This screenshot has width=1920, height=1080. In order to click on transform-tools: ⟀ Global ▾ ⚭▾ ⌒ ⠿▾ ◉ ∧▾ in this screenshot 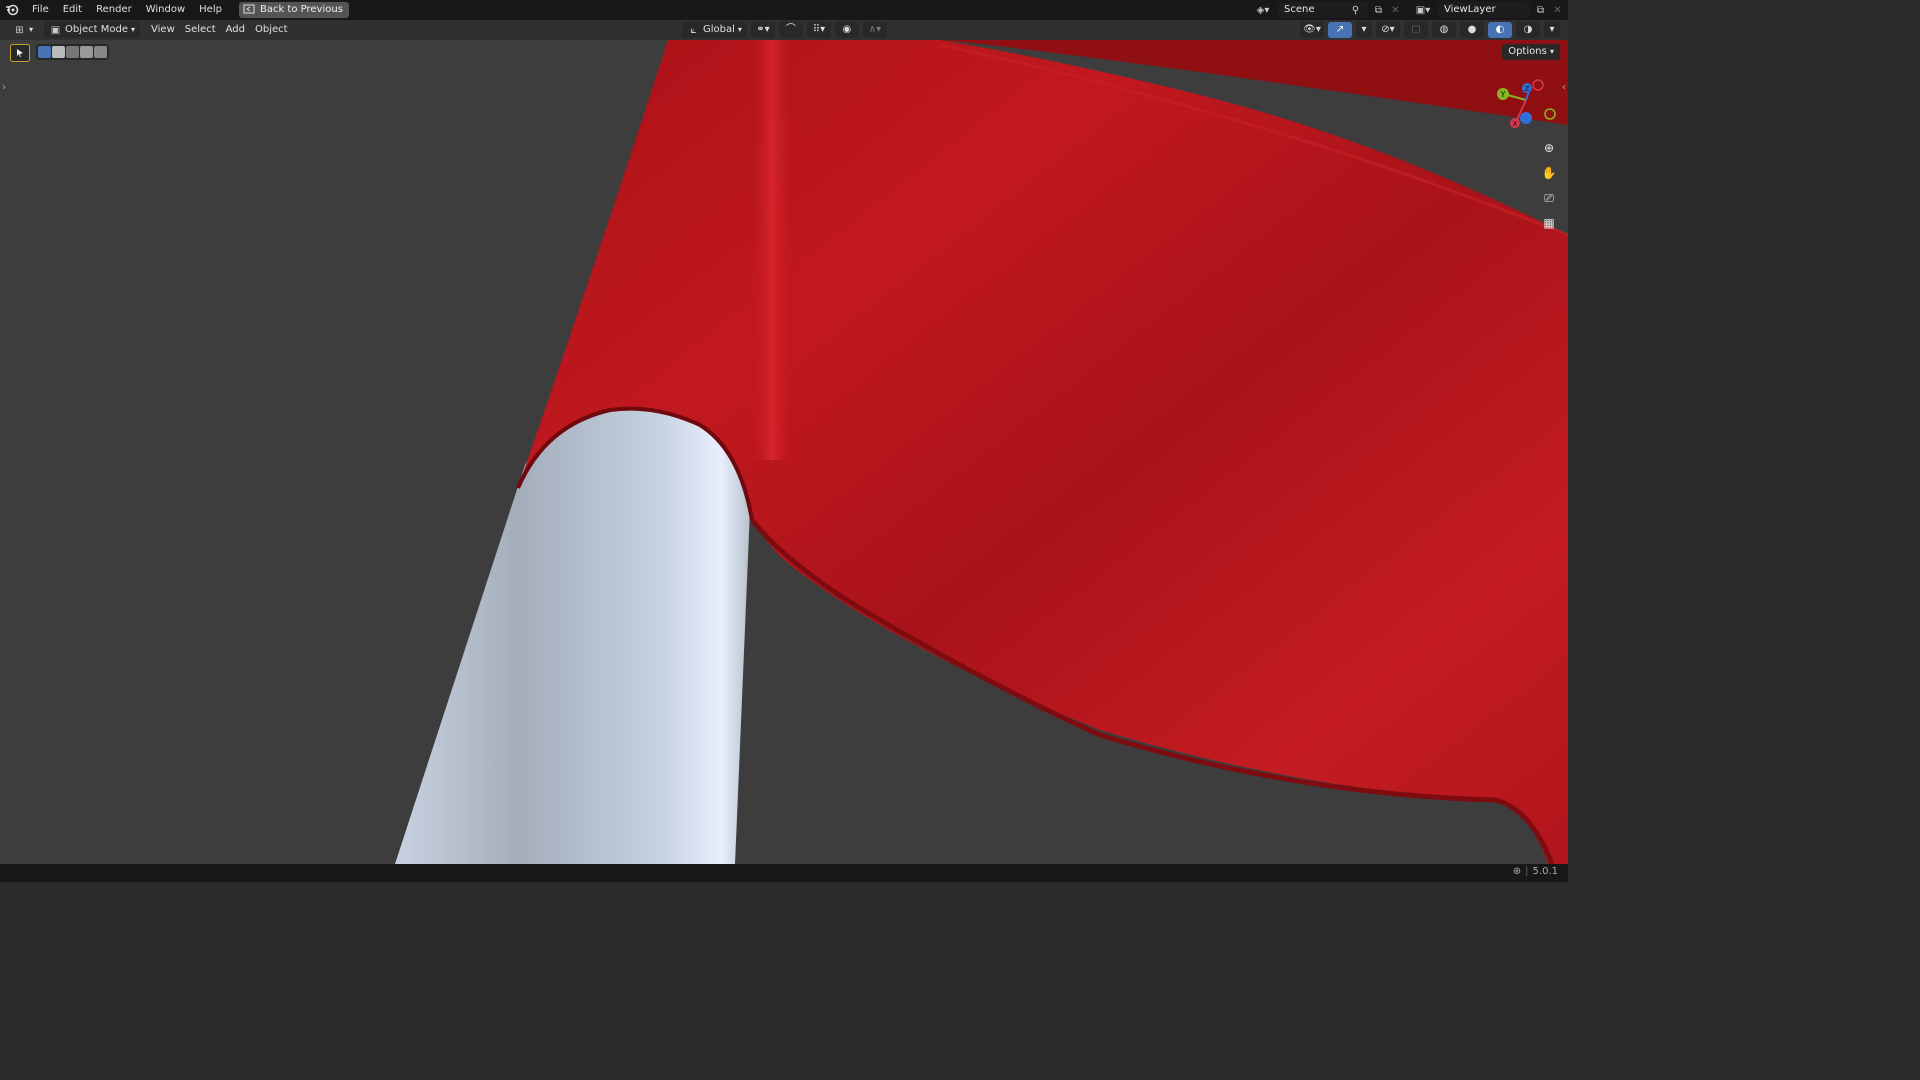, I will do `click(784, 30)`.